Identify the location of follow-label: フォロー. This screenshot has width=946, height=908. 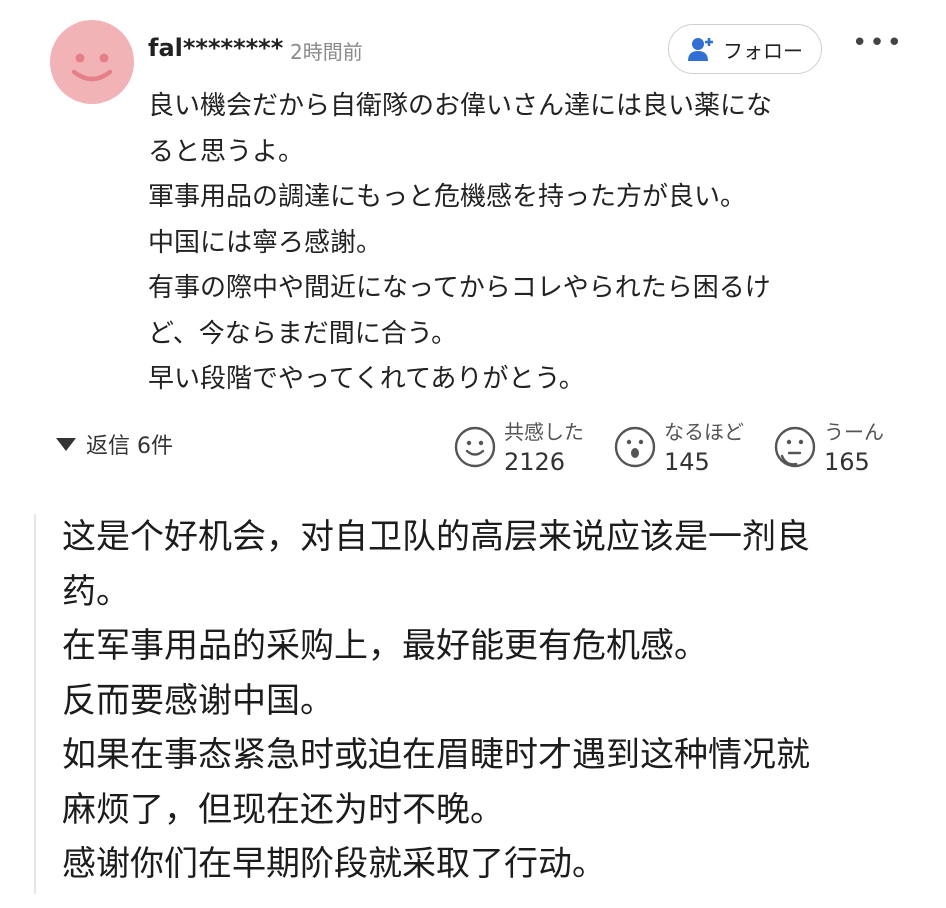
(763, 50).